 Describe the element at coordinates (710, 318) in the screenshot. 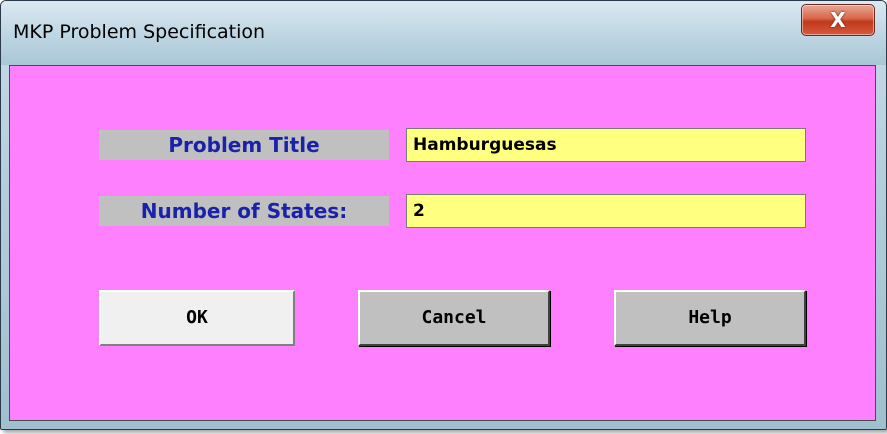

I see `help-button: Help` at that location.